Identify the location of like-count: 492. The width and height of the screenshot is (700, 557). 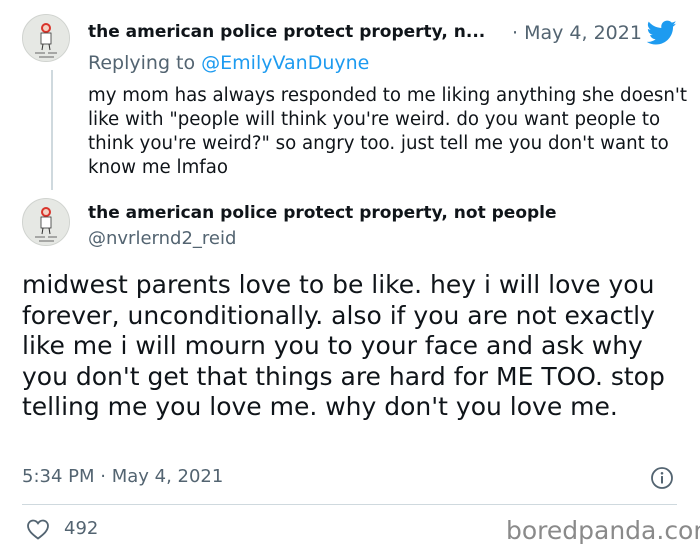
(81, 528).